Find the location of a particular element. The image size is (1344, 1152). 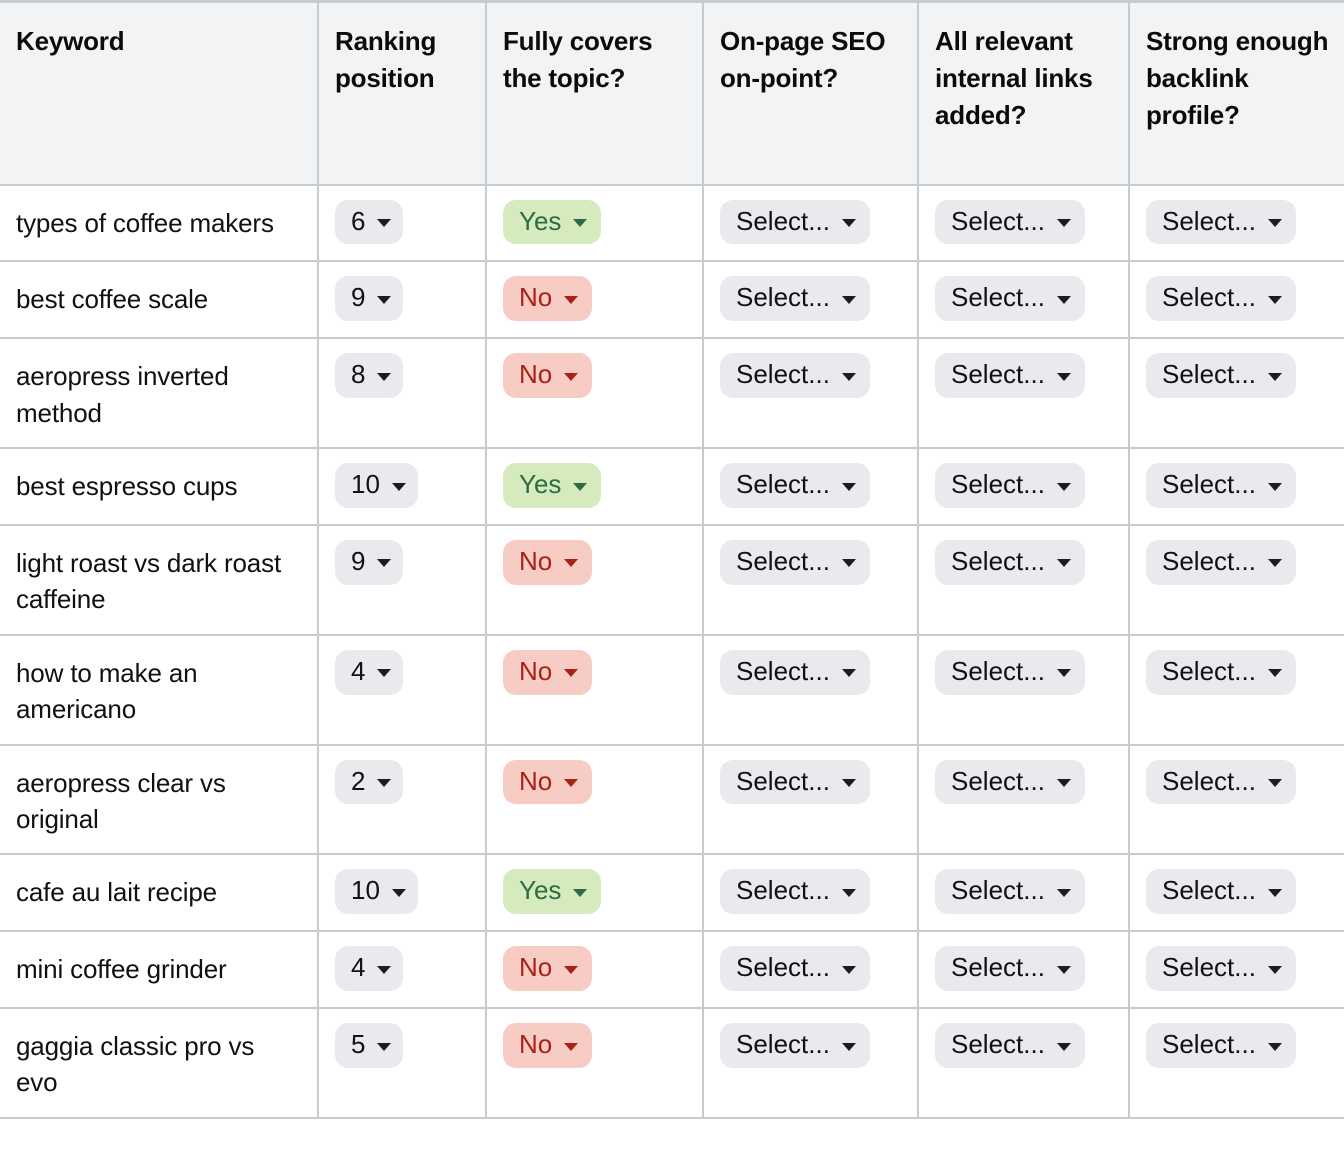

keyword-cell: aeropress clear vs original is located at coordinates (159, 800).